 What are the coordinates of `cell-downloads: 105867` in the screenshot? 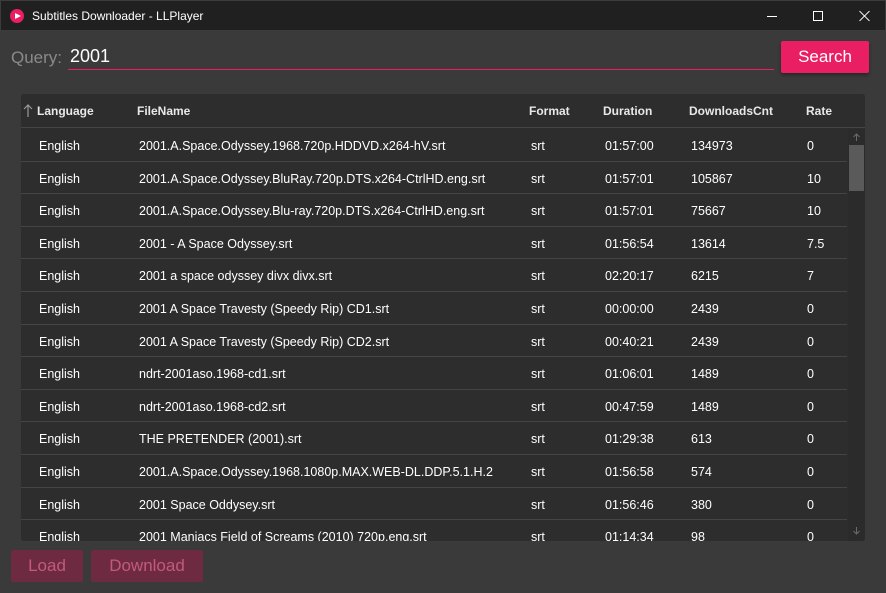 It's located at (712, 178).